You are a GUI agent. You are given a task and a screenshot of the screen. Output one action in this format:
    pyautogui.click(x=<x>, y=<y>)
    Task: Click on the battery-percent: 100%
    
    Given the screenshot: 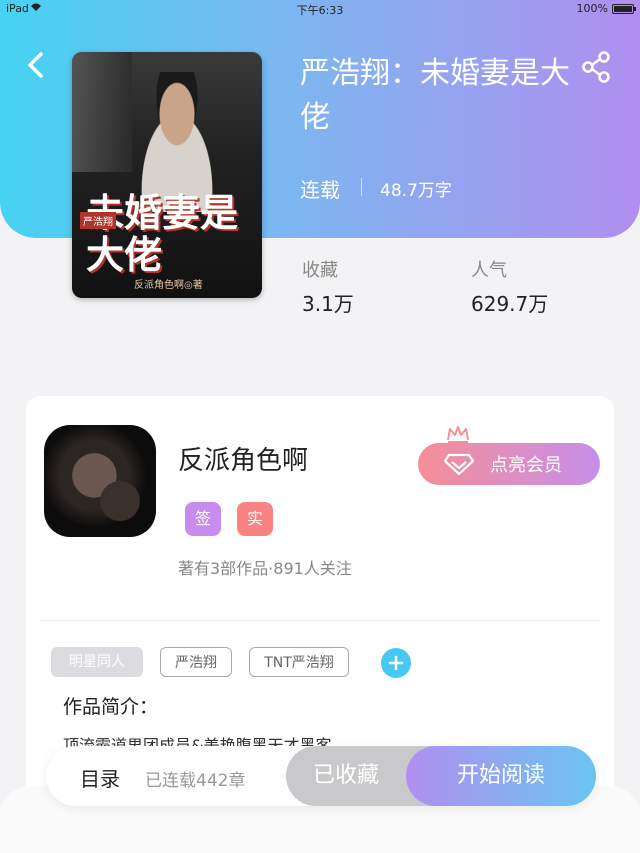 What is the action you would take?
    pyautogui.click(x=592, y=8)
    